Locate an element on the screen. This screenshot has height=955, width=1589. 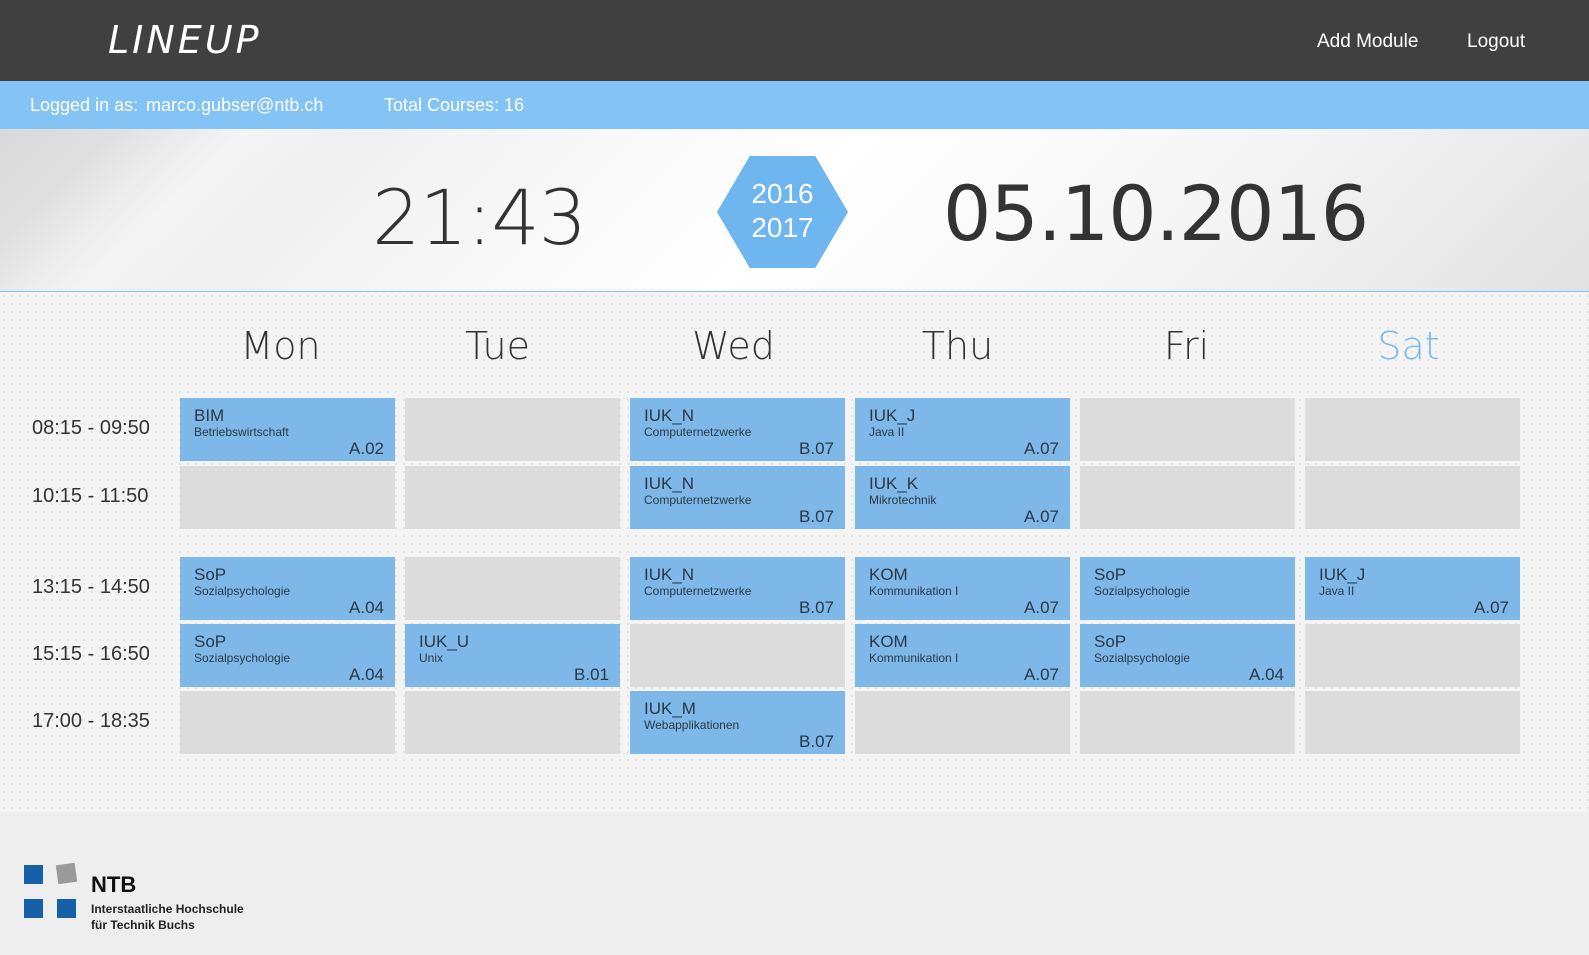
logout-link: Logout is located at coordinates (1496, 42).